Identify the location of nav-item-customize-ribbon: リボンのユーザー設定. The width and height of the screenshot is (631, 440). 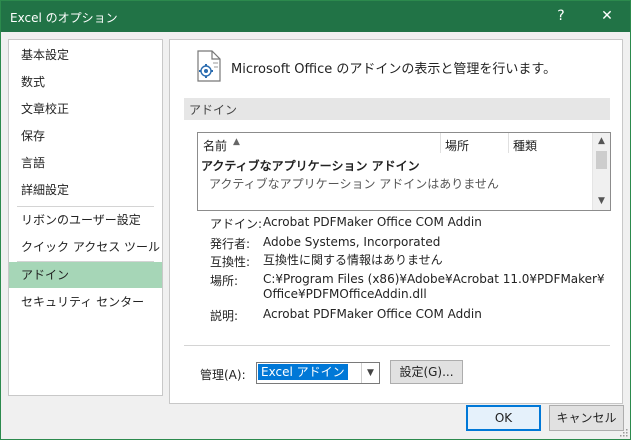
(85, 220).